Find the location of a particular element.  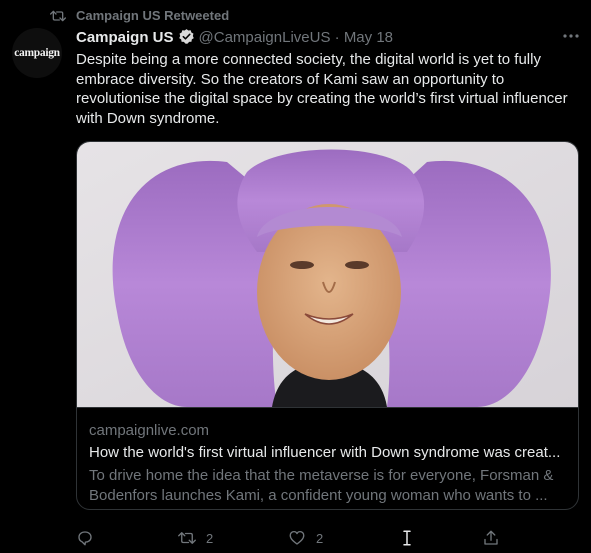

text-cursor-icon is located at coordinates (407, 538).